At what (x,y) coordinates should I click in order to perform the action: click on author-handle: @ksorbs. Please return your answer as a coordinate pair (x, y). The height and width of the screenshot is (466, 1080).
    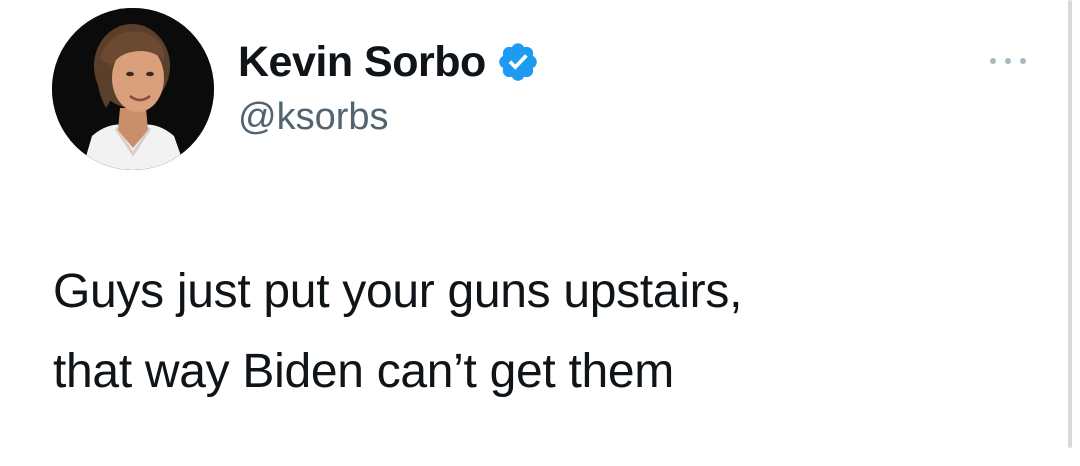
    Looking at the image, I should click on (313, 117).